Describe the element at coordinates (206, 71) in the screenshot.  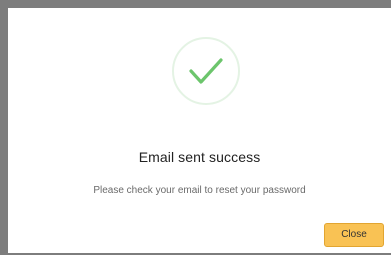
I see `success-check-icon` at that location.